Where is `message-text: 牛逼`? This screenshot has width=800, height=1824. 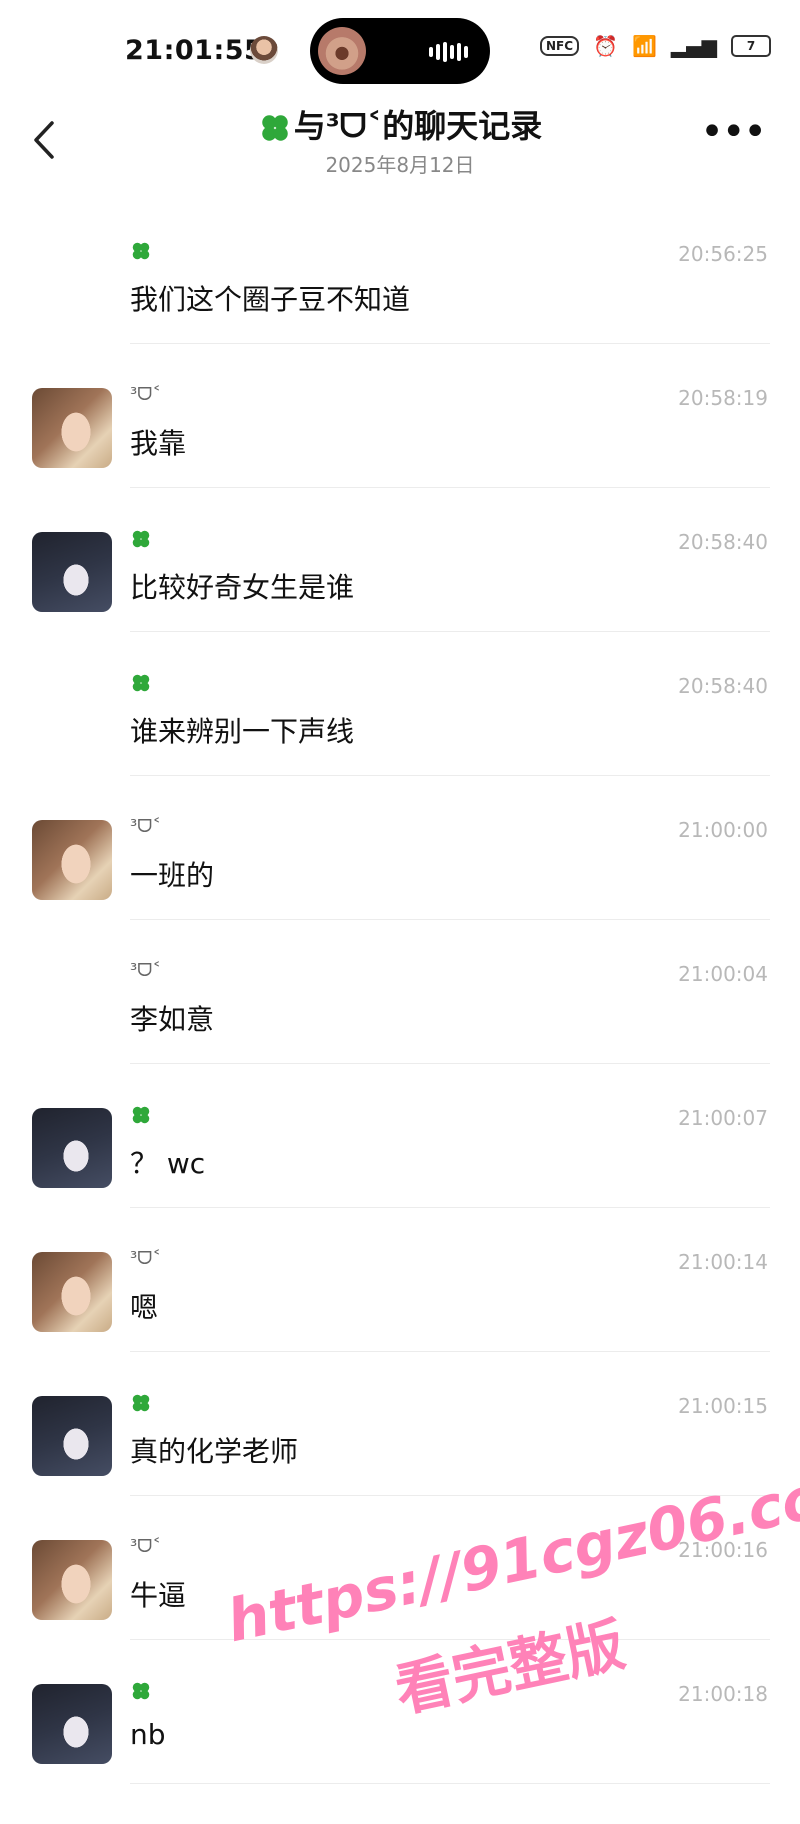 message-text: 牛逼 is located at coordinates (158, 1595).